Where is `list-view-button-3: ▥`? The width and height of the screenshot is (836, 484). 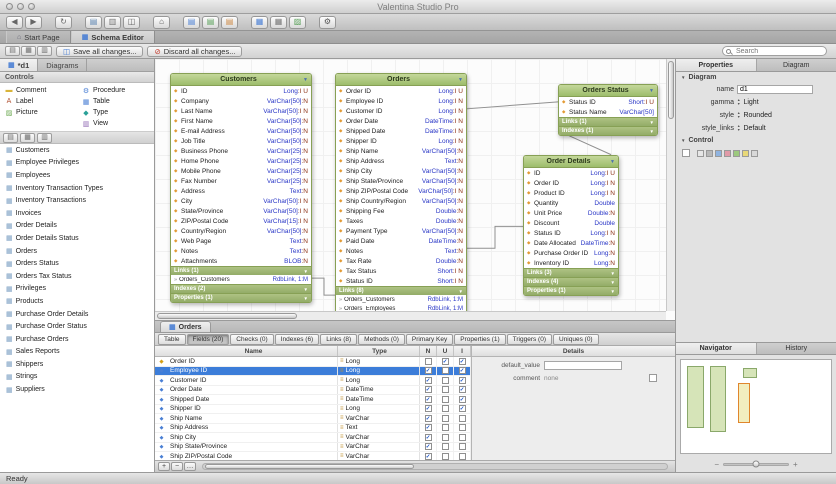 list-view-button-3: ▥ is located at coordinates (44, 137).